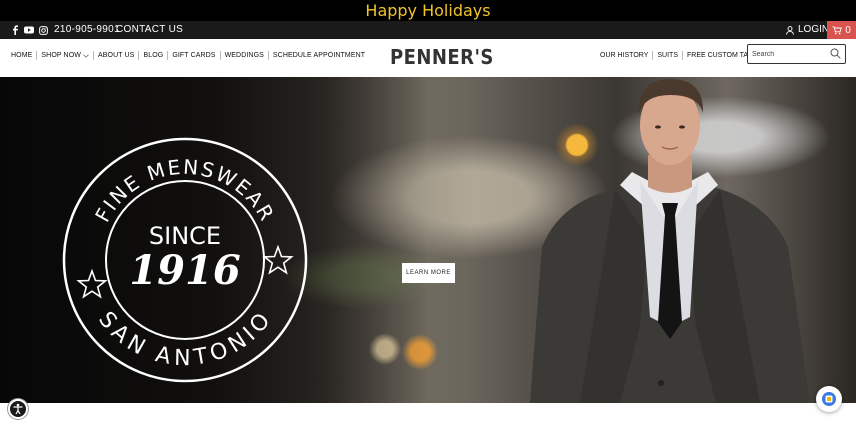  I want to click on nav-schedule-appointment: SCHEDULE APPOINTMENT, so click(319, 55).